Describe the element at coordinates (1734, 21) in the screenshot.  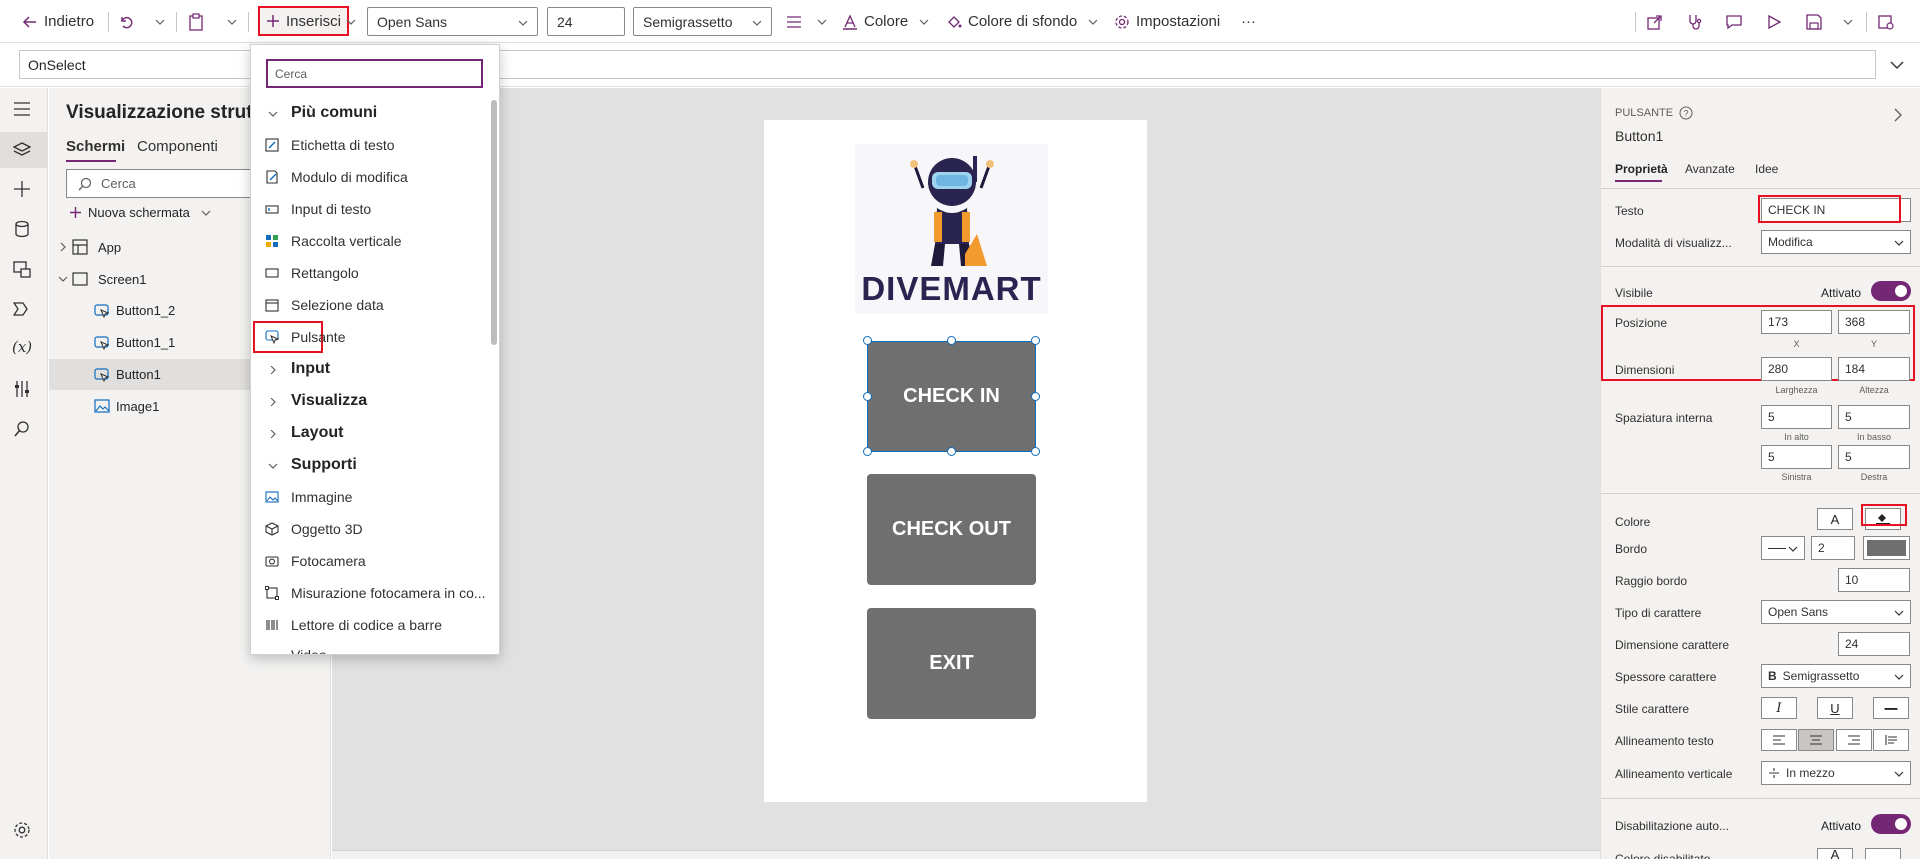
I see `comments-button` at that location.